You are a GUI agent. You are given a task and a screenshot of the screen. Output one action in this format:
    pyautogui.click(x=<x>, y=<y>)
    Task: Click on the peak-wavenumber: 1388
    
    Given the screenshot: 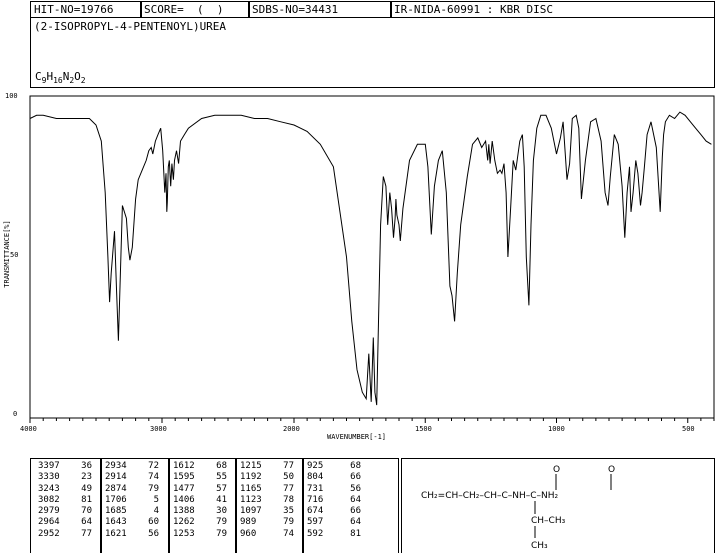 What is the action you would take?
    pyautogui.click(x=184, y=511)
    